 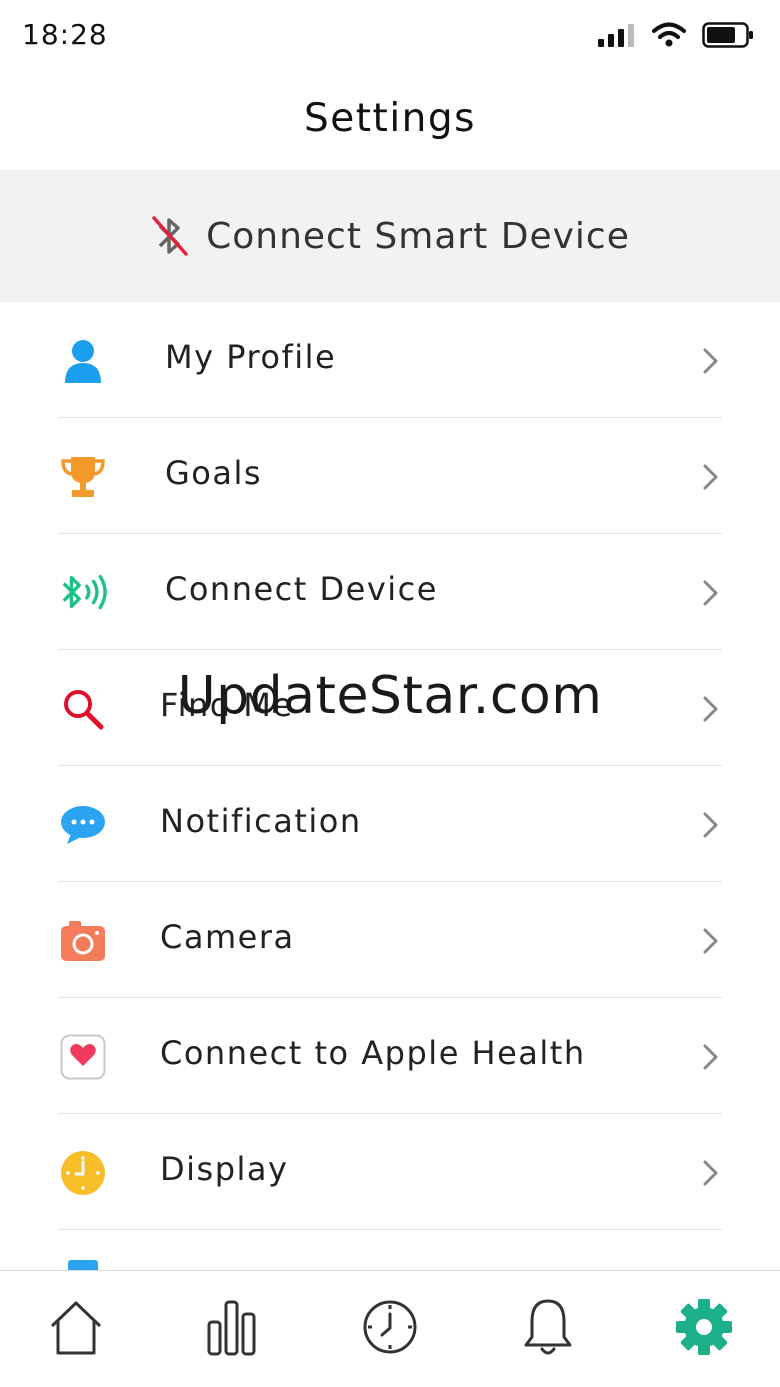 What do you see at coordinates (224, 1169) in the screenshot?
I see `settings-item-label: Display` at bounding box center [224, 1169].